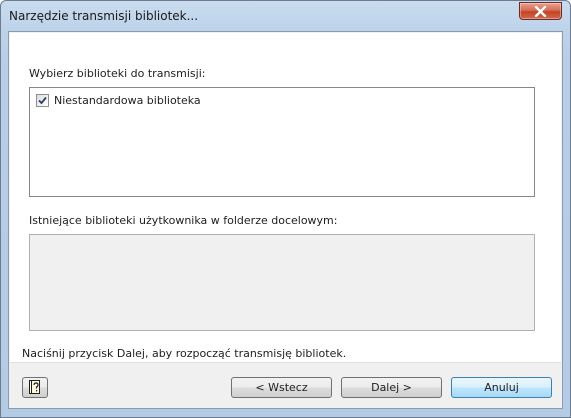  Describe the element at coordinates (281, 387) in the screenshot. I see `back-button: < Wstecz` at that location.